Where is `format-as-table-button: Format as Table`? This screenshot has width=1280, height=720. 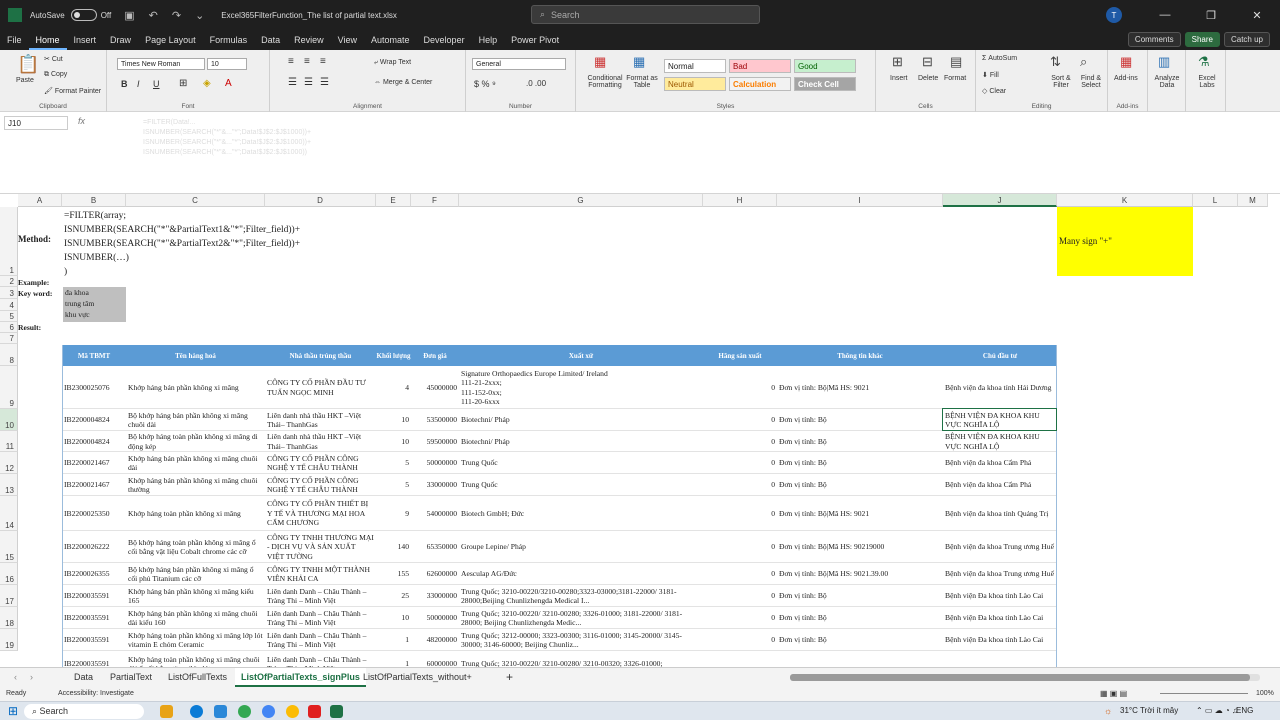
format-as-table-button: Format as Table is located at coordinates (642, 82).